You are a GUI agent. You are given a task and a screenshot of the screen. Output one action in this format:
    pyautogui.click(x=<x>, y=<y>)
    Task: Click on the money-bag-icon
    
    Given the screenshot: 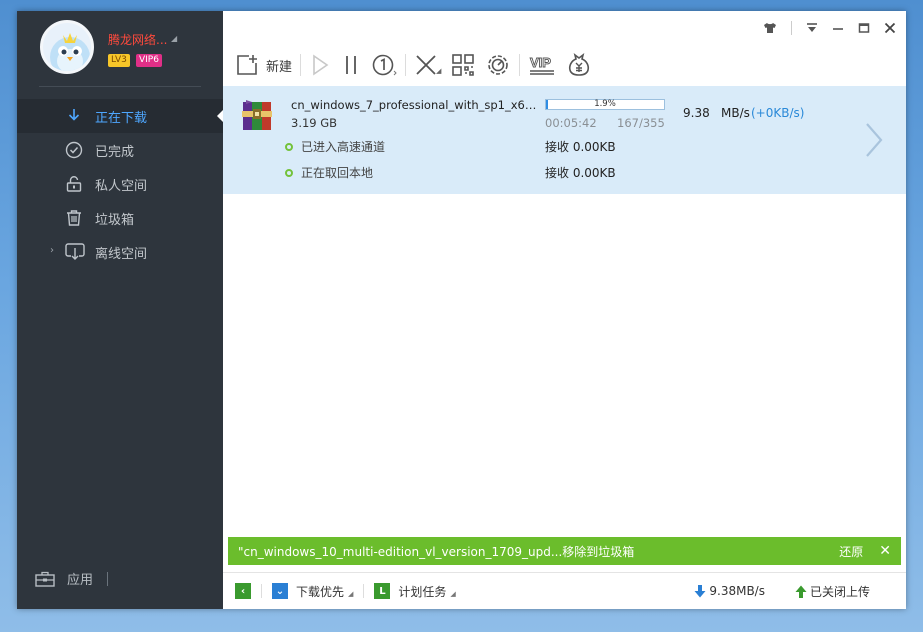 What is the action you would take?
    pyautogui.click(x=579, y=64)
    